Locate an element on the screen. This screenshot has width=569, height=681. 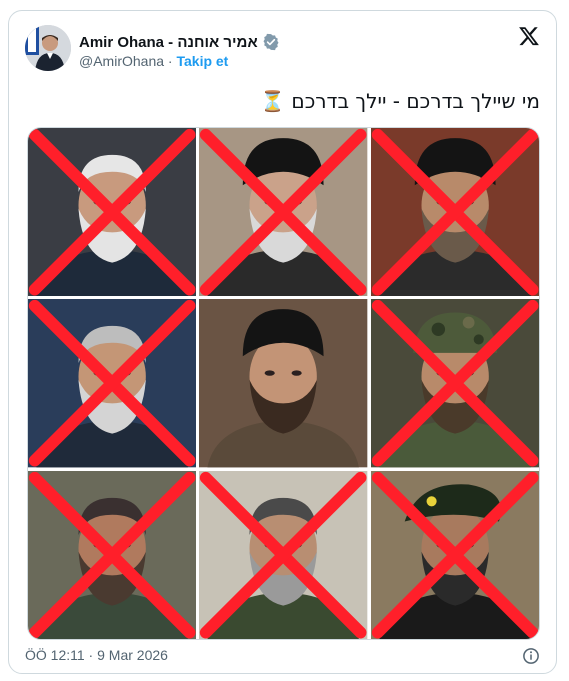
handle-row: @AmirOhana · Takip et is located at coordinates (153, 61).